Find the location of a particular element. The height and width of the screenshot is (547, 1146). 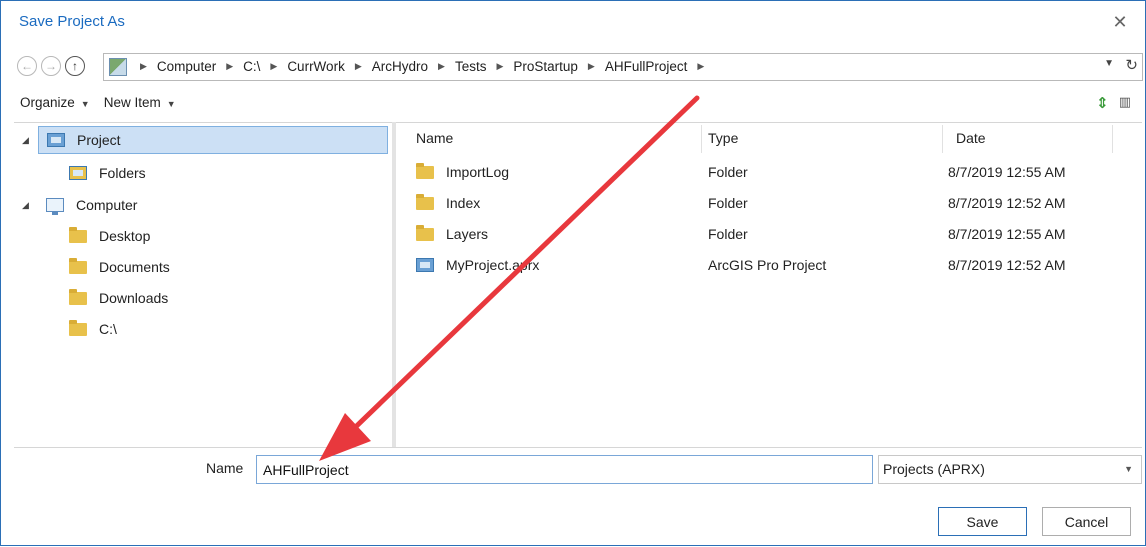

project-file-icon is located at coordinates (425, 265).